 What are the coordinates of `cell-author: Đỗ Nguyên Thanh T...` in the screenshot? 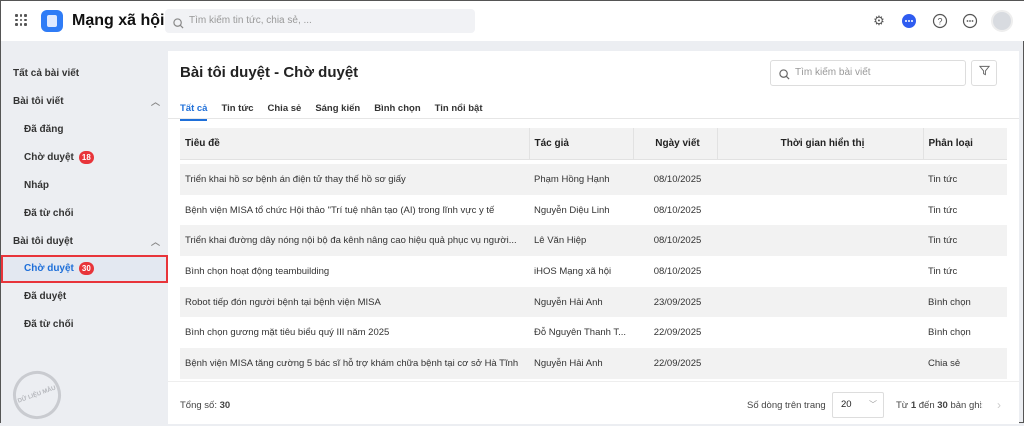 It's located at (580, 333).